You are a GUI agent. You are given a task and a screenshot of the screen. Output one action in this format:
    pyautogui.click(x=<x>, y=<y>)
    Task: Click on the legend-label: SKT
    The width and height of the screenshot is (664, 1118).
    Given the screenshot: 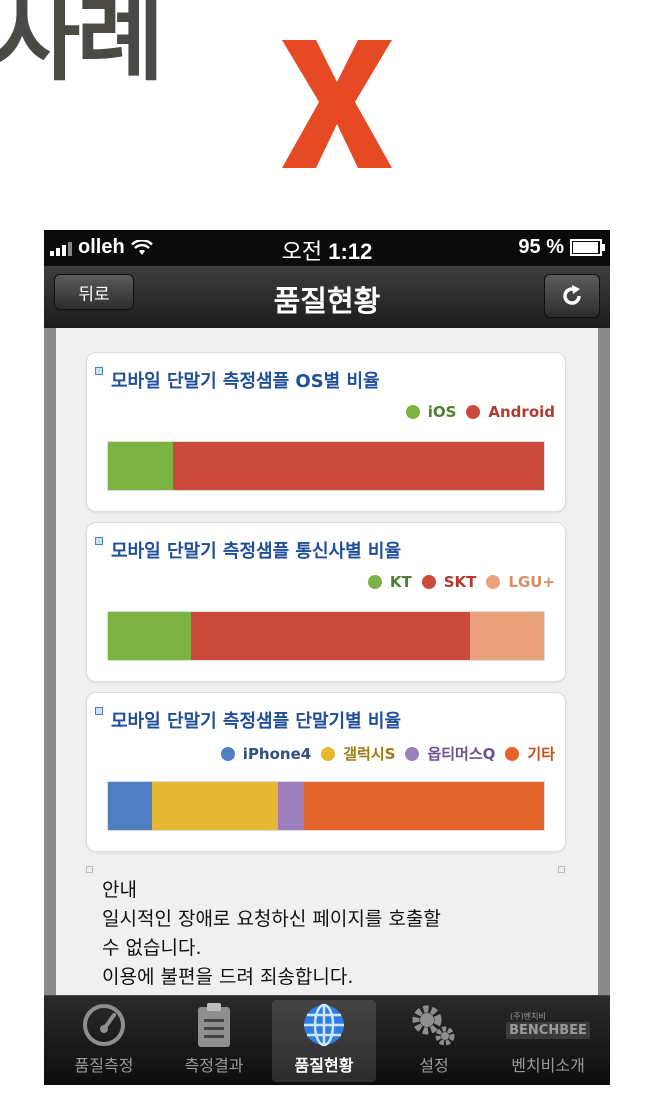 What is the action you would take?
    pyautogui.click(x=460, y=582)
    